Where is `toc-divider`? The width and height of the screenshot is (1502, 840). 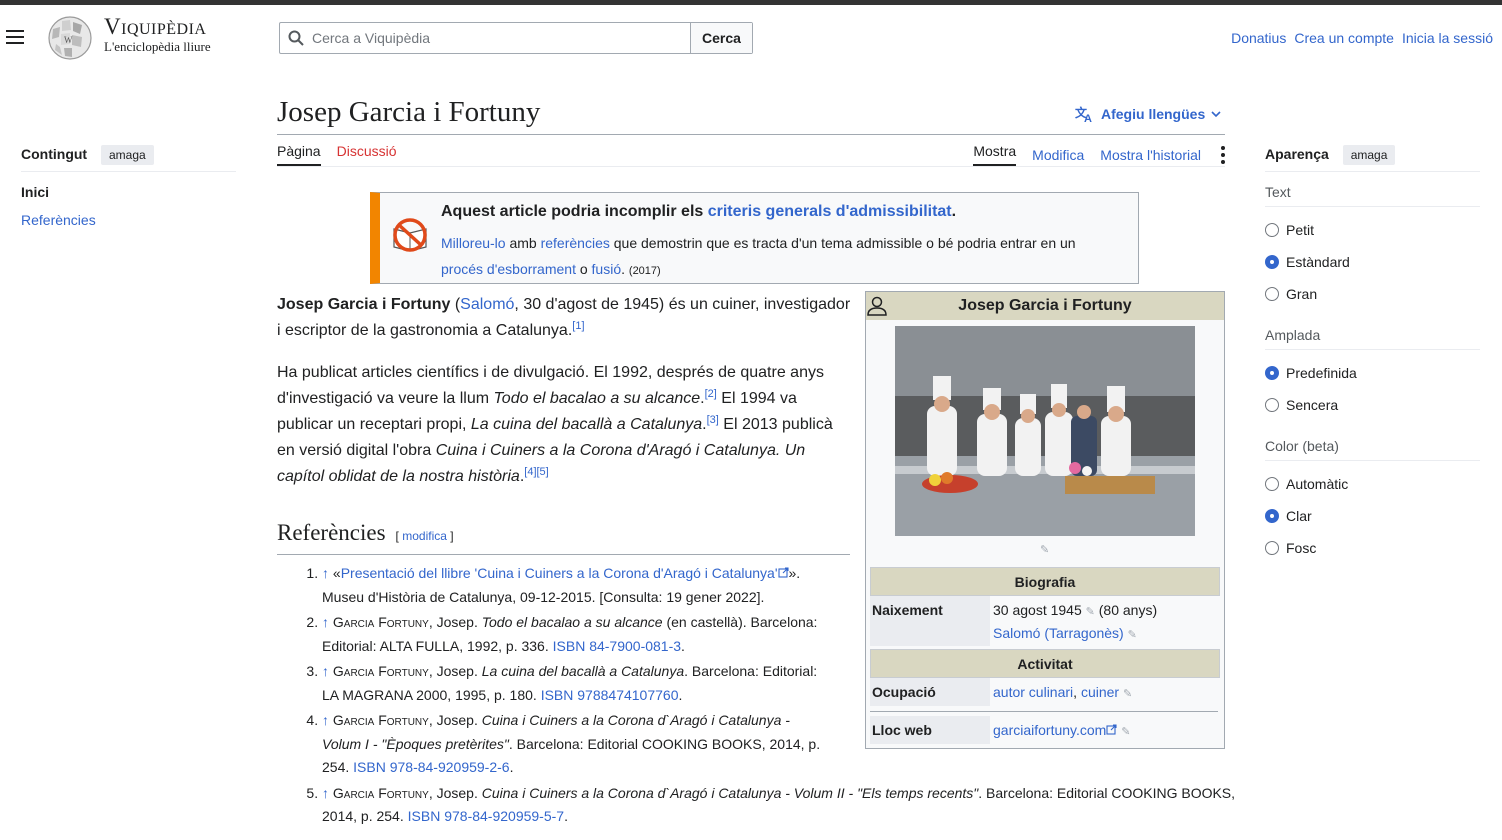 toc-divider is located at coordinates (128, 171).